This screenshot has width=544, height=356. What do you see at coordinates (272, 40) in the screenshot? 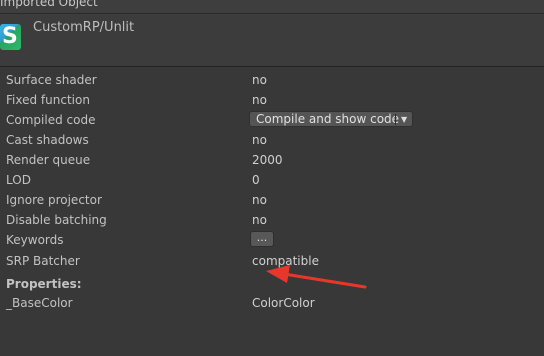
I see `asset-header: S CustomRP/Unlit` at bounding box center [272, 40].